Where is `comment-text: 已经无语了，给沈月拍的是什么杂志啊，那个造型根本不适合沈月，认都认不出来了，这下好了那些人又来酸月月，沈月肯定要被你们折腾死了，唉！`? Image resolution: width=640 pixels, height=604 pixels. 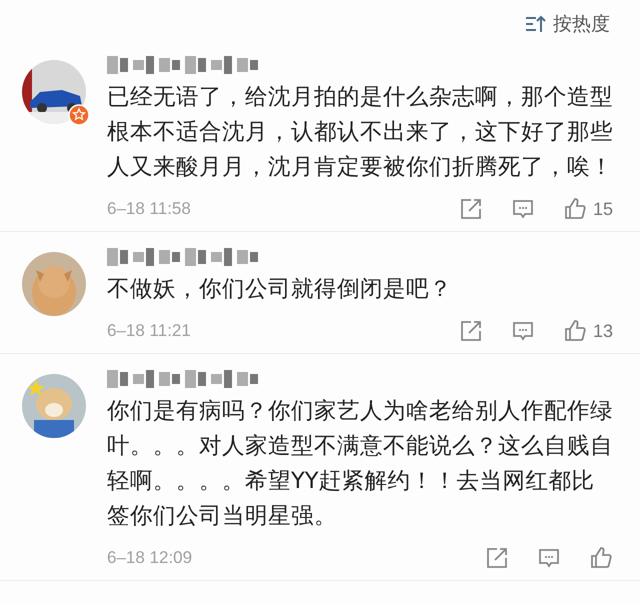
comment-text: 已经无语了，给沈月拍的是什么杂志啊，那个造型根本不适合沈月，认都认不出来了，这下好了那些人又来酸月月，沈月肯定要被你们折腾死了，唉！ is located at coordinates (360, 132).